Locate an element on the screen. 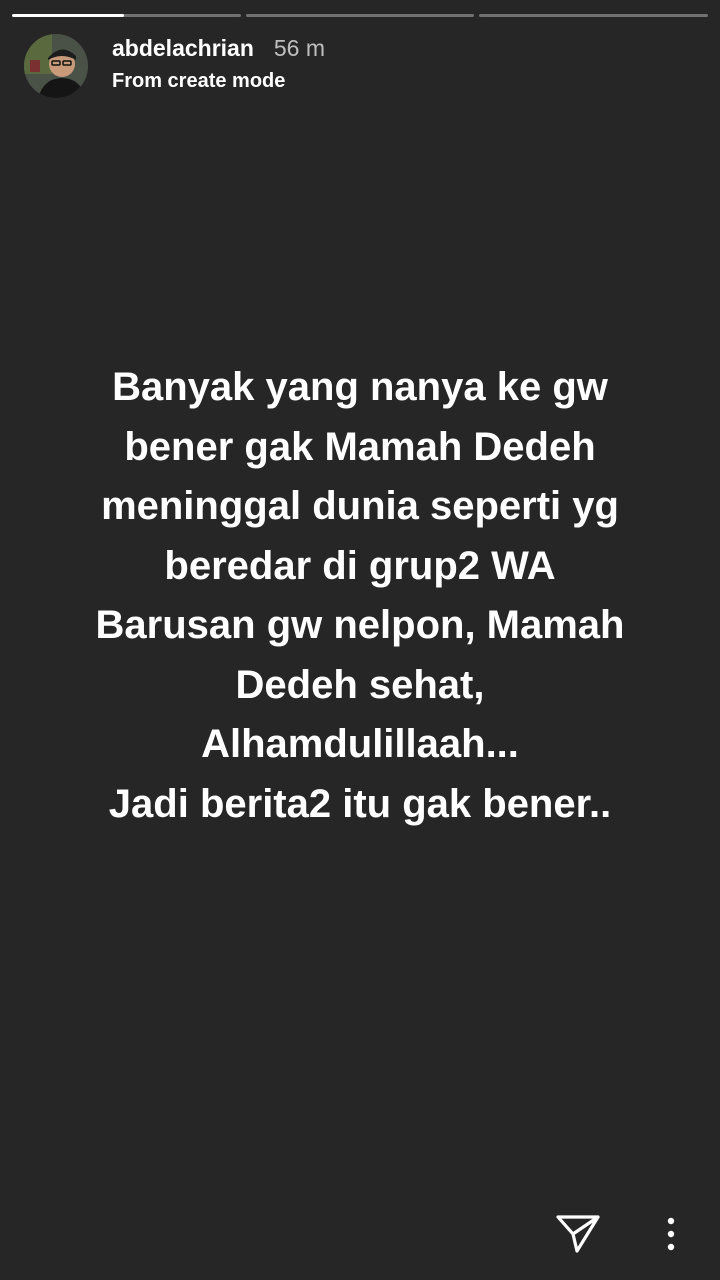 This screenshot has width=720, height=1280. timestamp: 56 m is located at coordinates (299, 48).